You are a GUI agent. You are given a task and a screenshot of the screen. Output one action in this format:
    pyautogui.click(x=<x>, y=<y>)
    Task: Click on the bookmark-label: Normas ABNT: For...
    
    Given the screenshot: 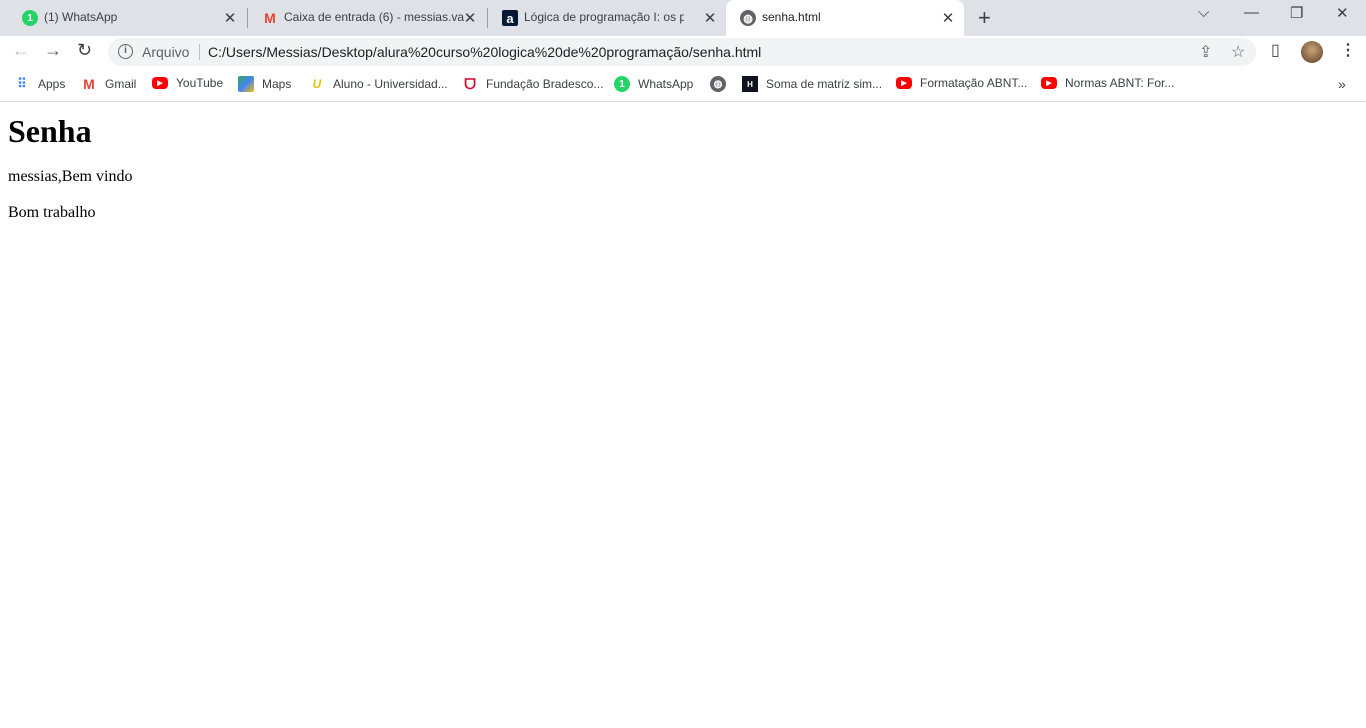 What is the action you would take?
    pyautogui.click(x=1120, y=83)
    